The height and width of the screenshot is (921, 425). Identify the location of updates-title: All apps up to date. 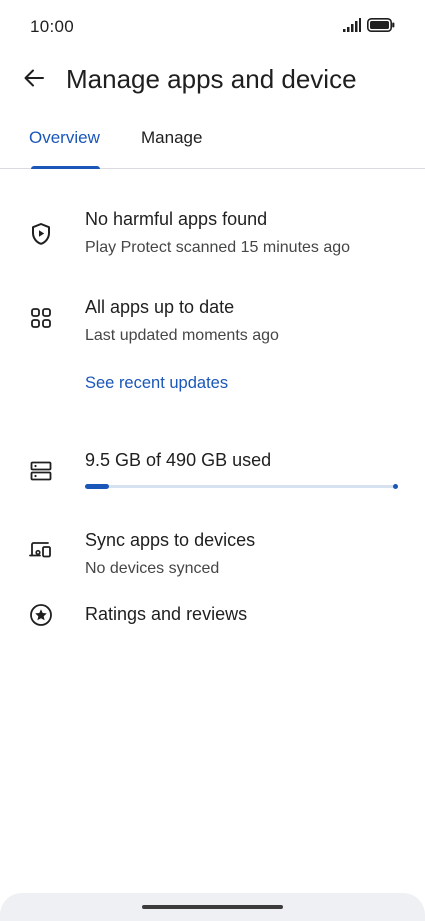
(160, 307).